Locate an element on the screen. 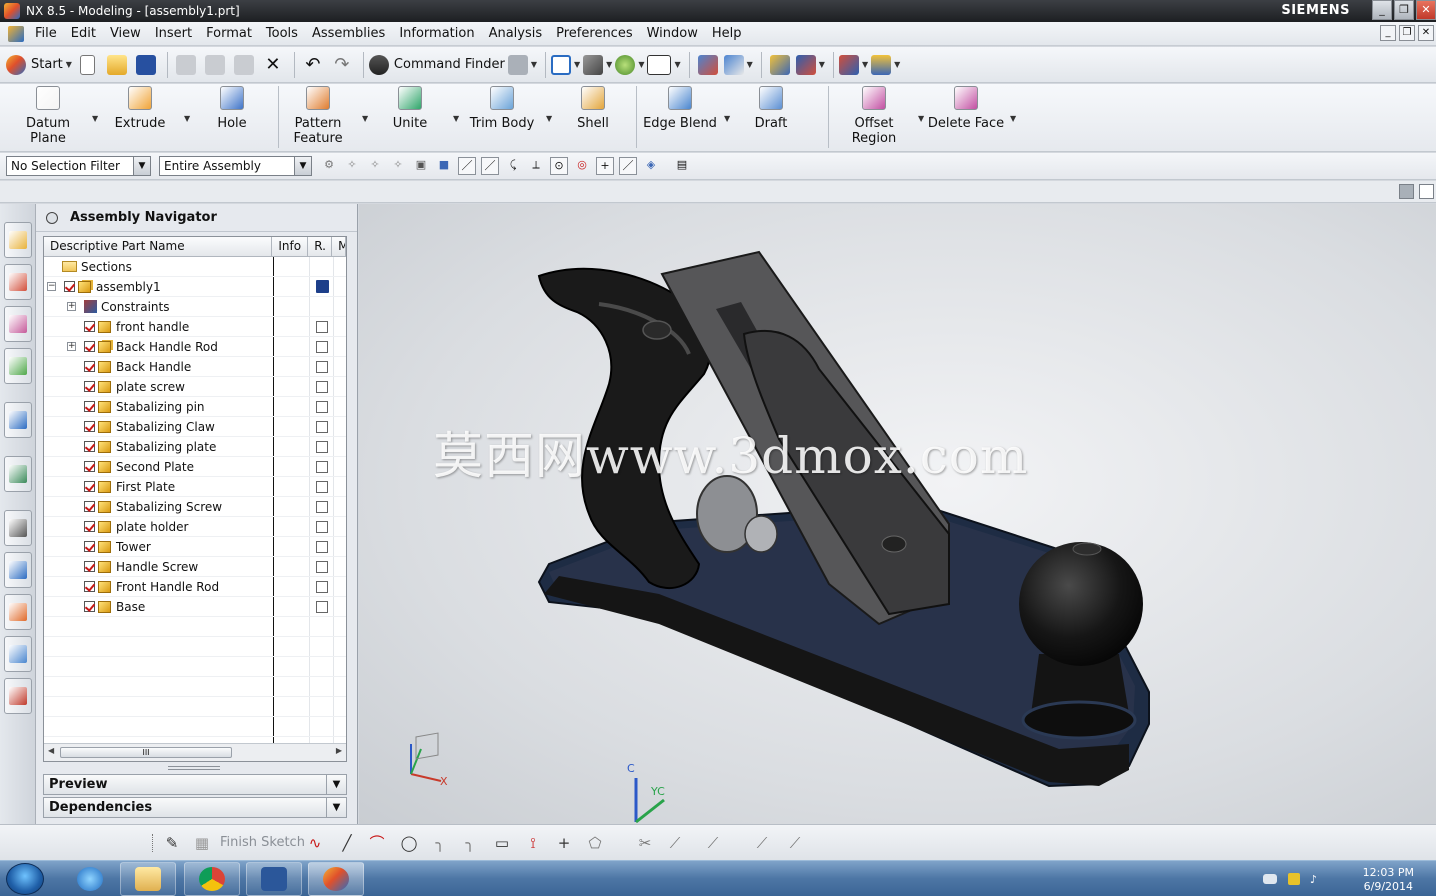 The width and height of the screenshot is (1436, 896). trim-body-button: Trim Body is located at coordinates (502, 108).